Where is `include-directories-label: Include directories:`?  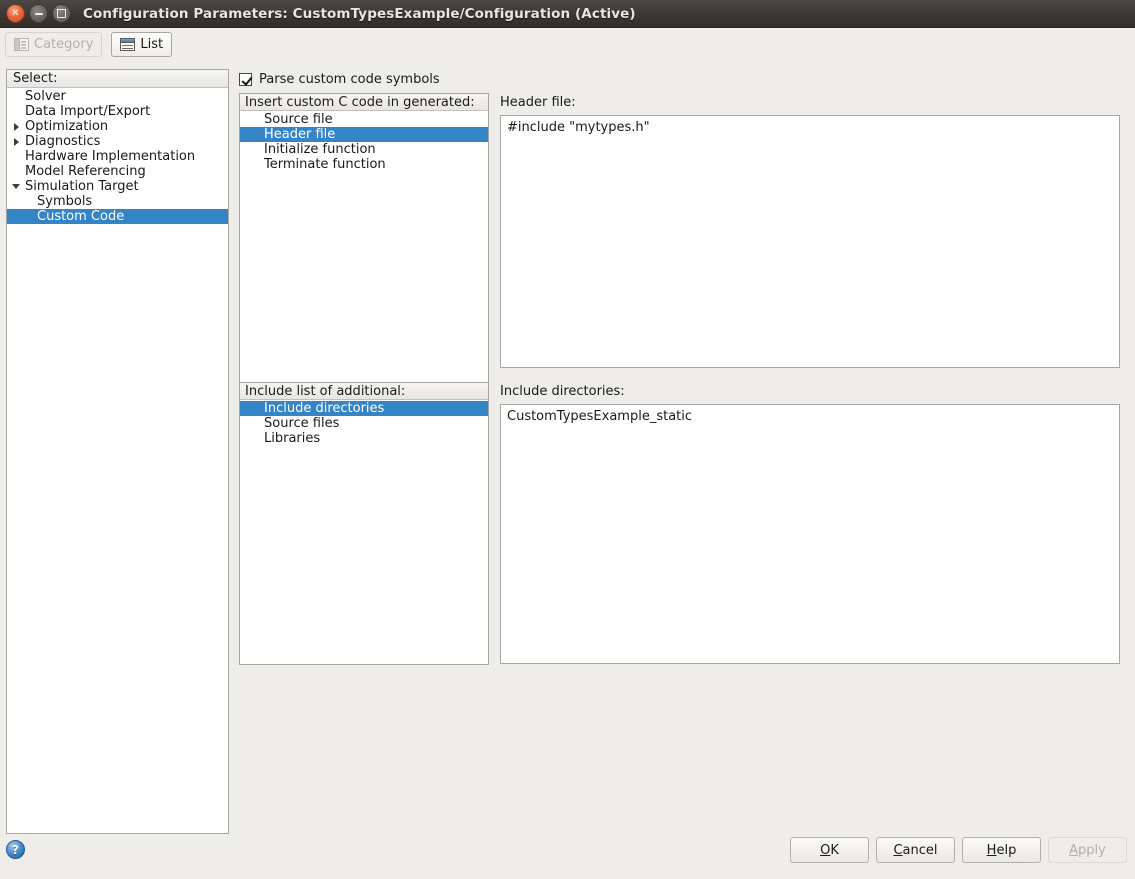
include-directories-label: Include directories: is located at coordinates (562, 391).